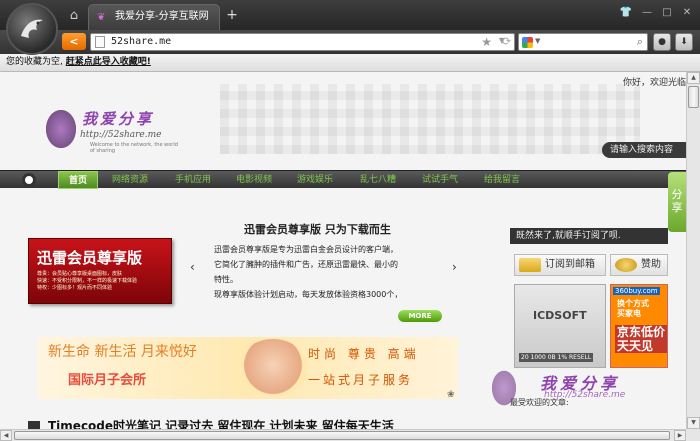 The width and height of the screenshot is (700, 441). Describe the element at coordinates (556, 357) in the screenshot. I see `ad-subtitle: 20 1000 0B 1% RESELL` at that location.